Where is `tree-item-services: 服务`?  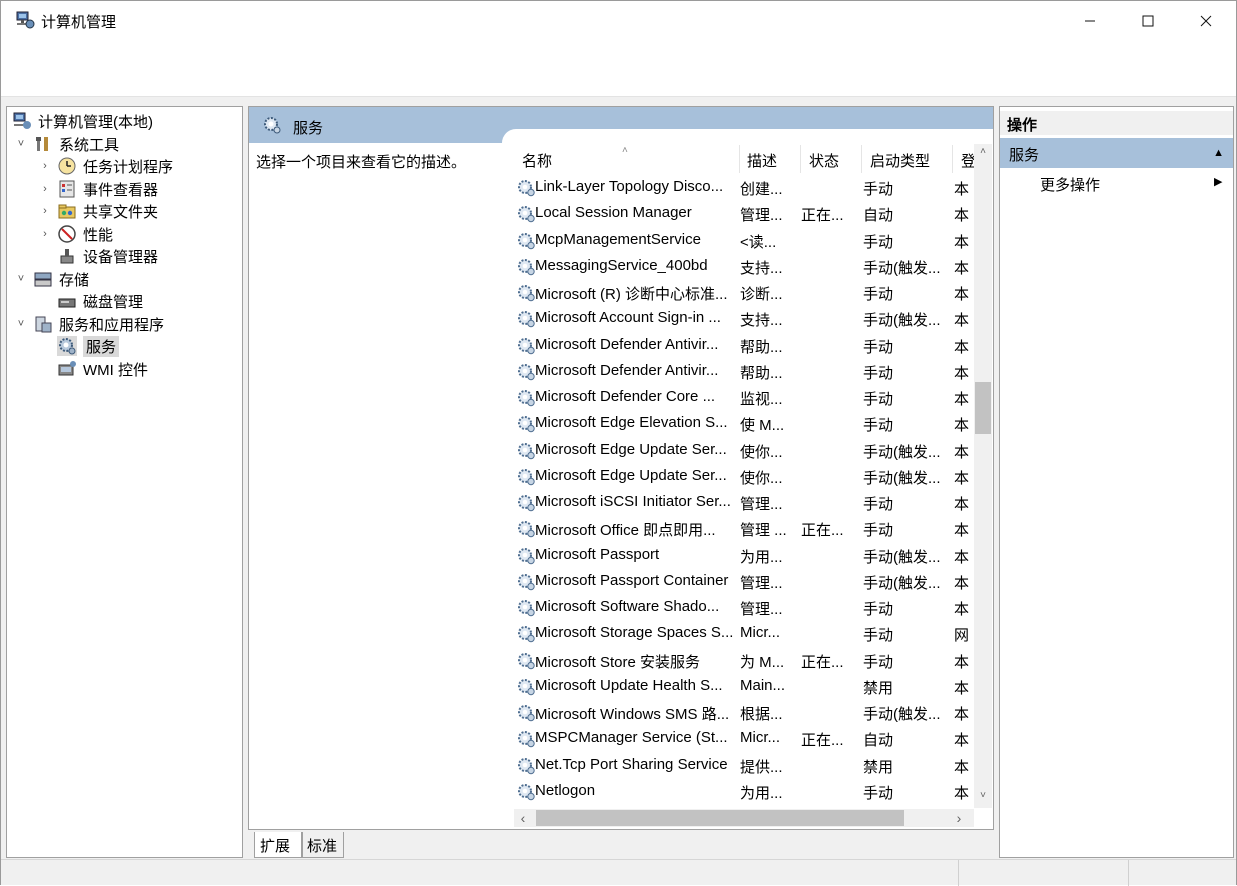 tree-item-services: 服务 is located at coordinates (79, 346).